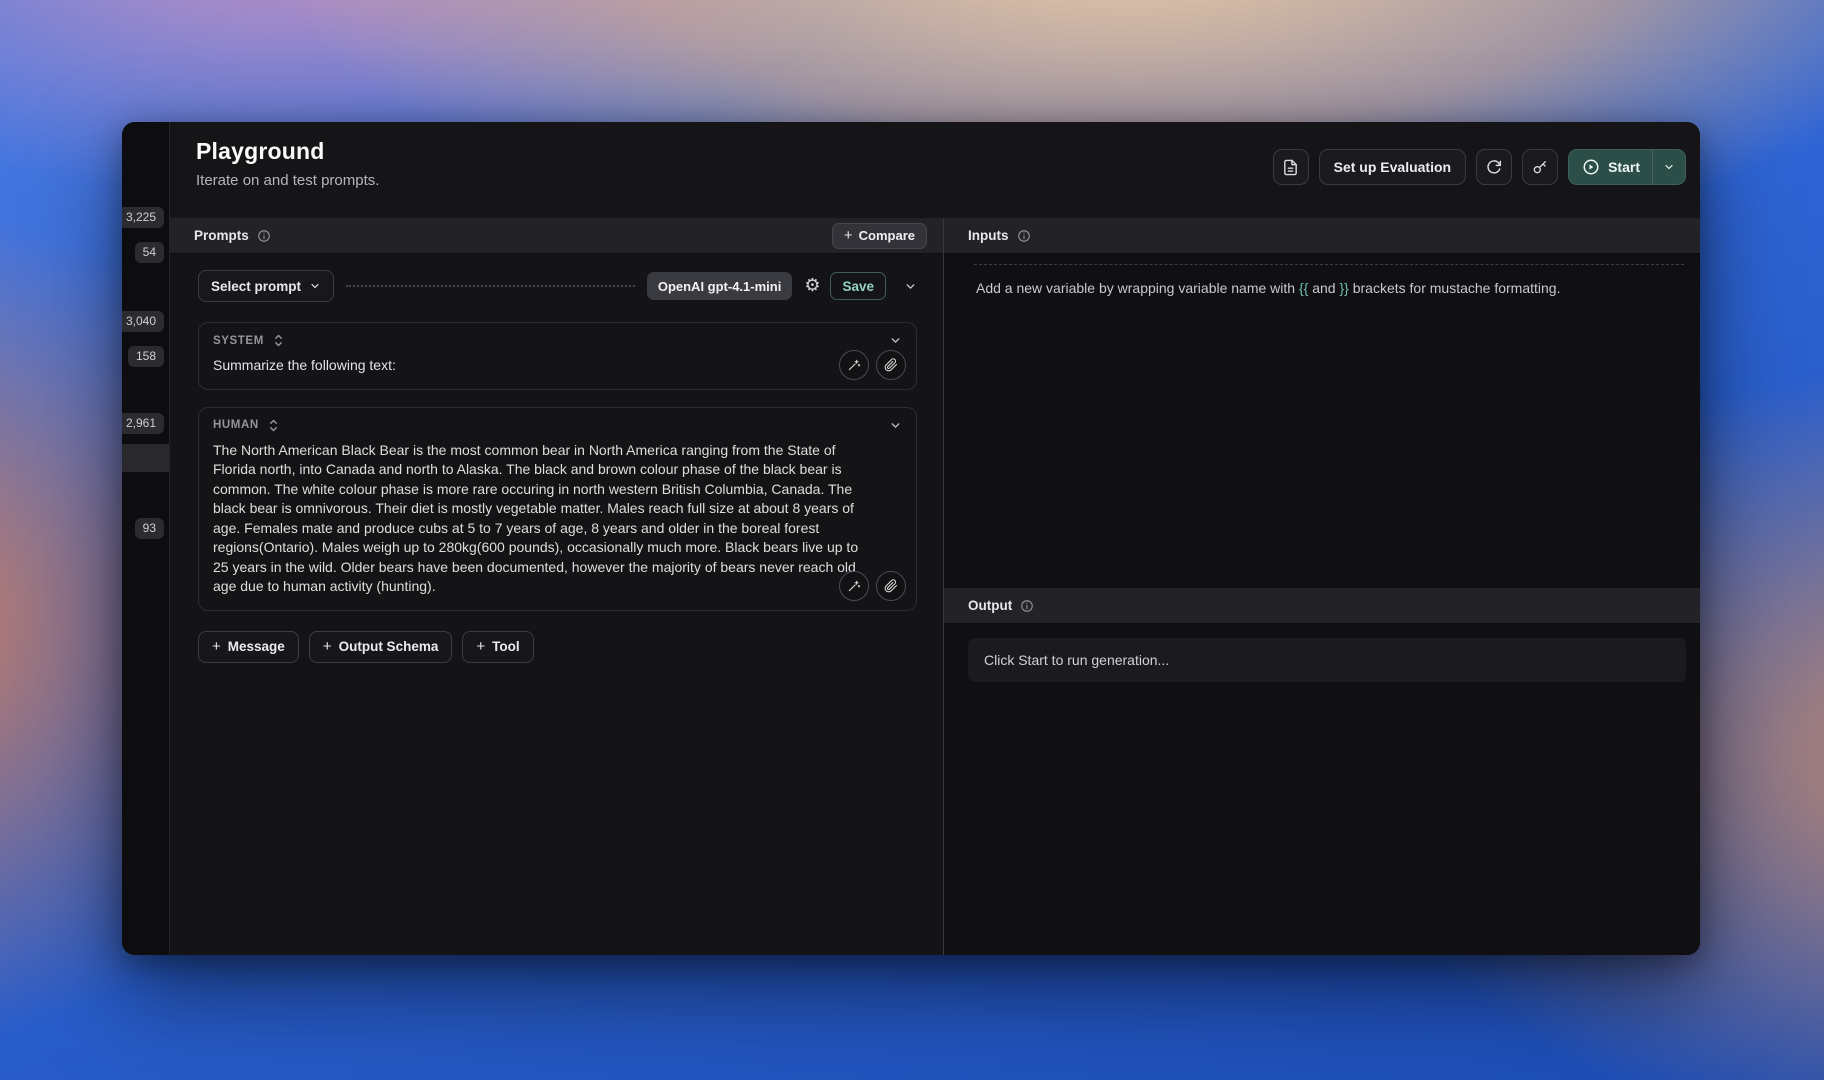  Describe the element at coordinates (149, 252) in the screenshot. I see `nav-count-badge: 54` at that location.